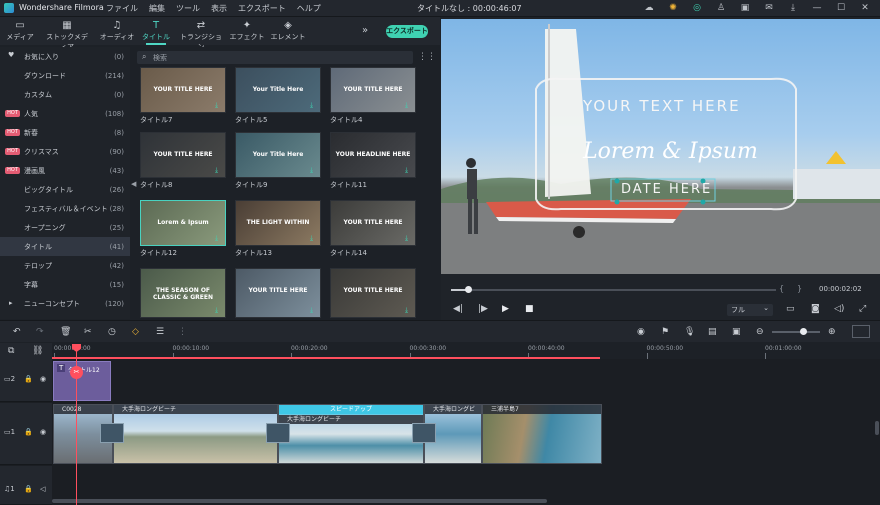  What do you see at coordinates (796, 332) in the screenshot?
I see `zoom-slider` at bounding box center [796, 332].